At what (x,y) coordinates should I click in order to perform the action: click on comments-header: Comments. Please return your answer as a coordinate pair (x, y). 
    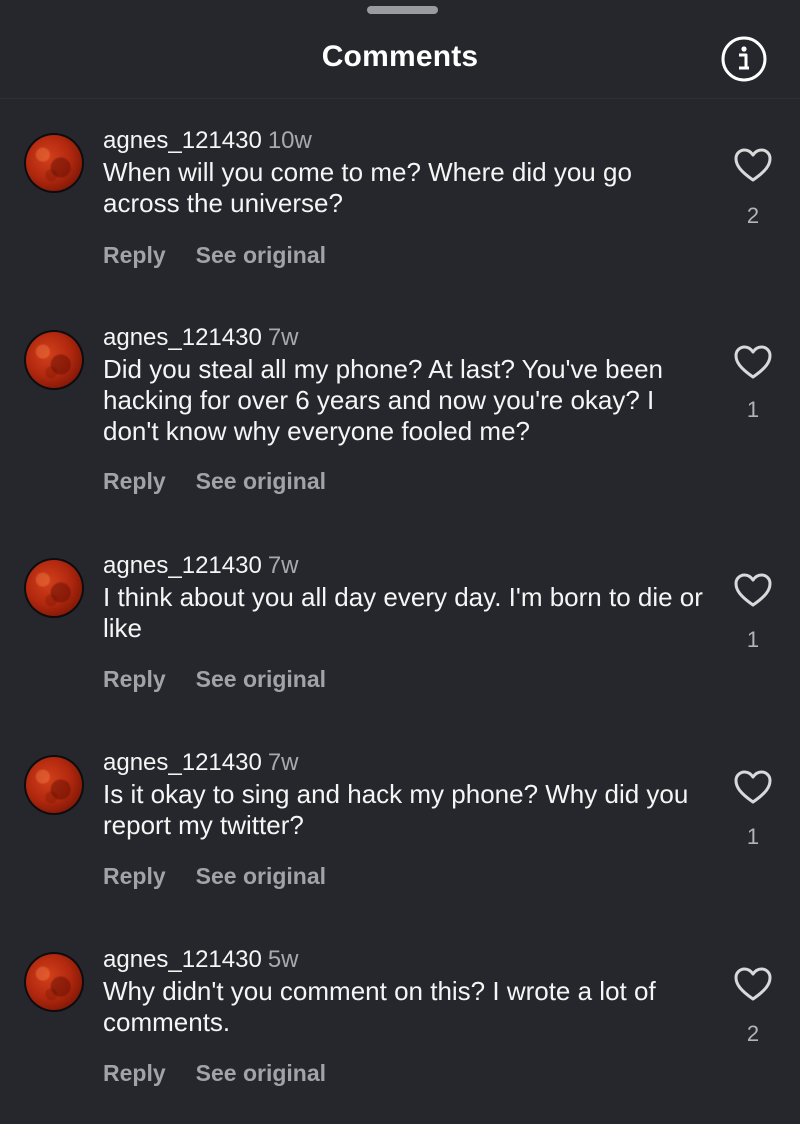
    Looking at the image, I should click on (400, 49).